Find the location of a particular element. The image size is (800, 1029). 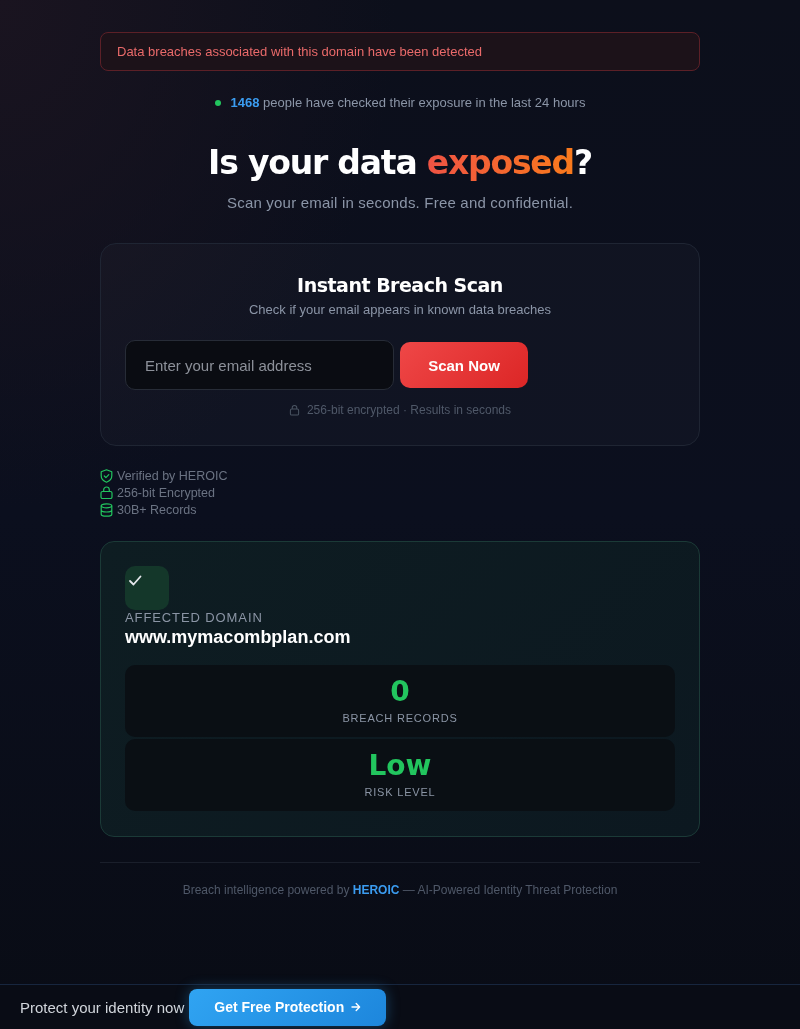

stat-label: BREACH RECORDS is located at coordinates (400, 718).